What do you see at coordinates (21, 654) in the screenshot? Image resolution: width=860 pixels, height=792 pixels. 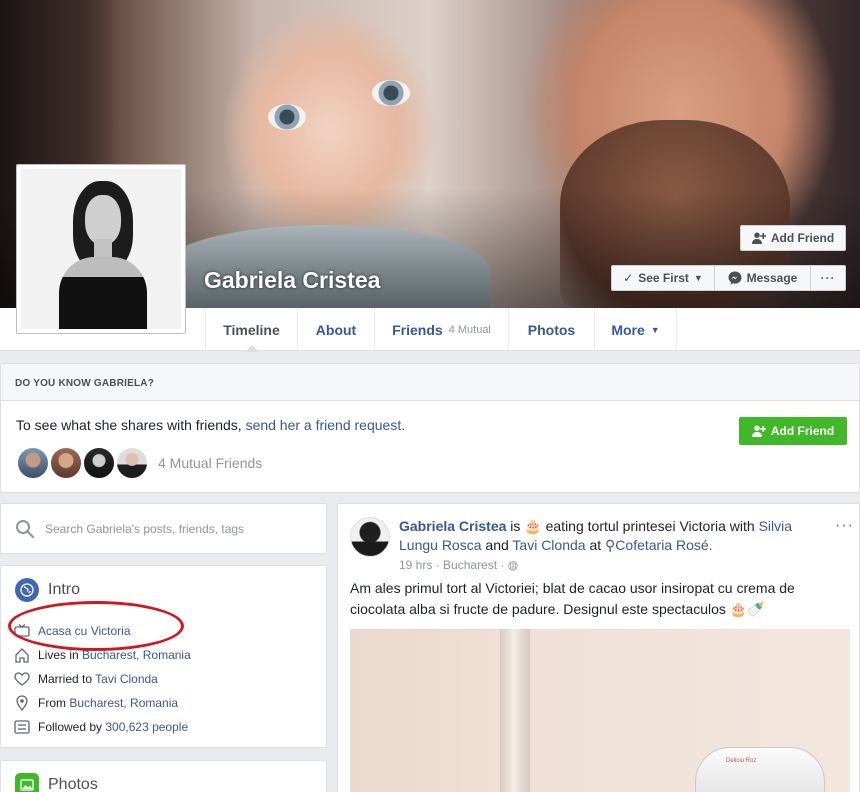 I see `home-icon` at bounding box center [21, 654].